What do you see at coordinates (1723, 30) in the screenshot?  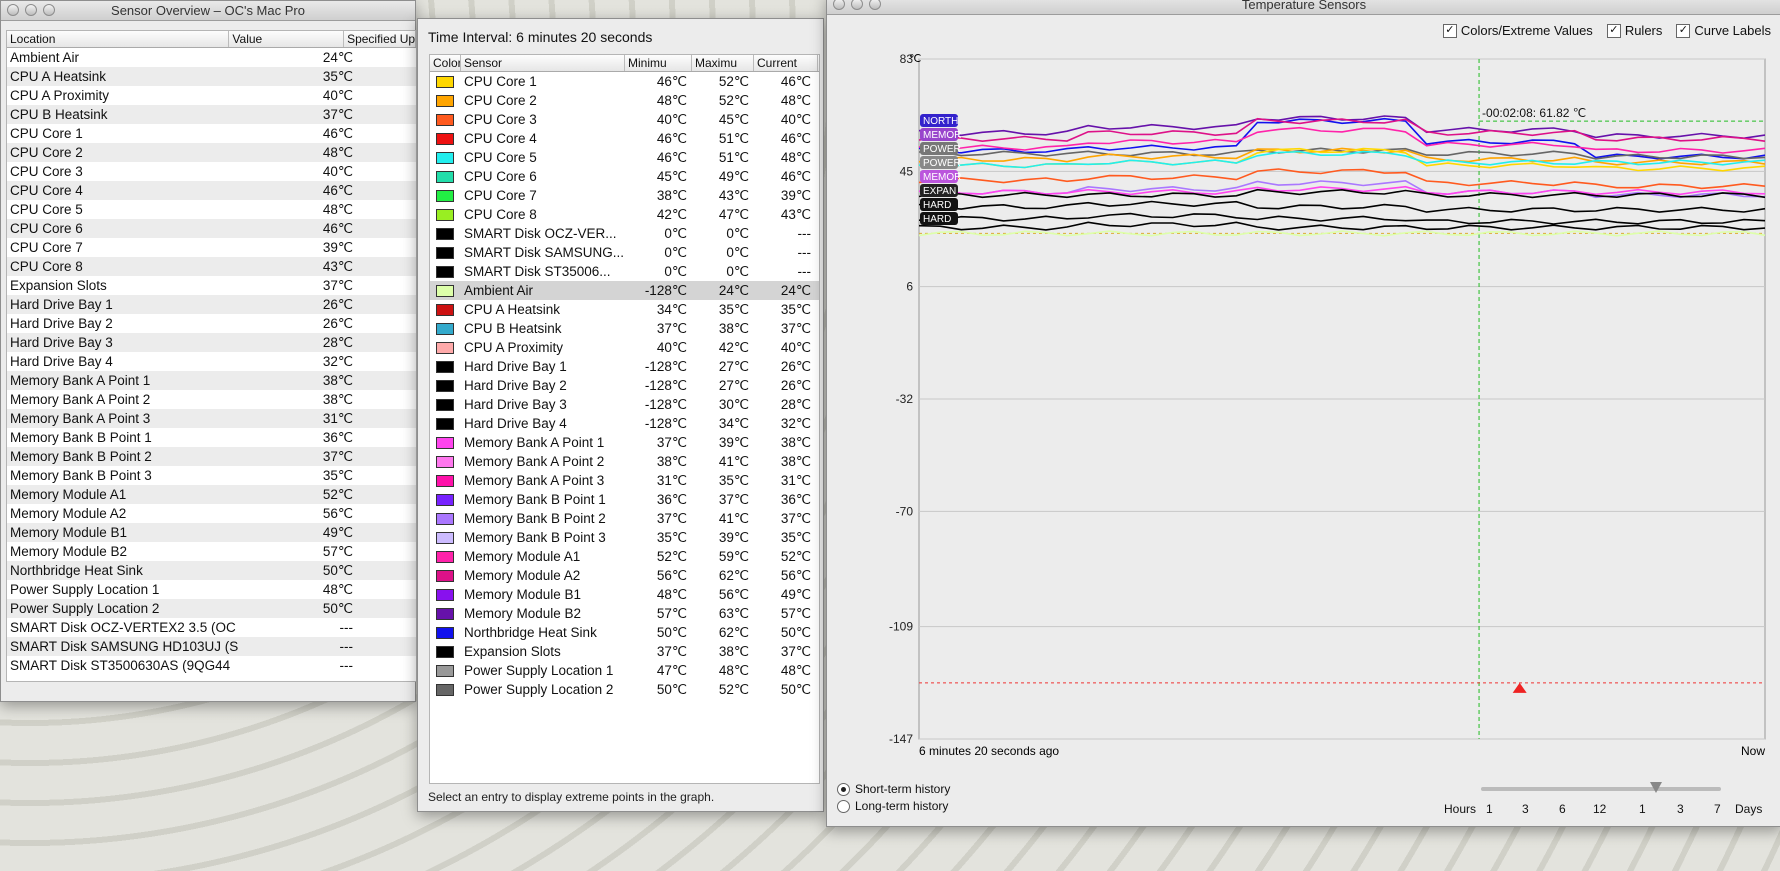 I see `curve-labels-checkbox: ✓ Curve Labels` at bounding box center [1723, 30].